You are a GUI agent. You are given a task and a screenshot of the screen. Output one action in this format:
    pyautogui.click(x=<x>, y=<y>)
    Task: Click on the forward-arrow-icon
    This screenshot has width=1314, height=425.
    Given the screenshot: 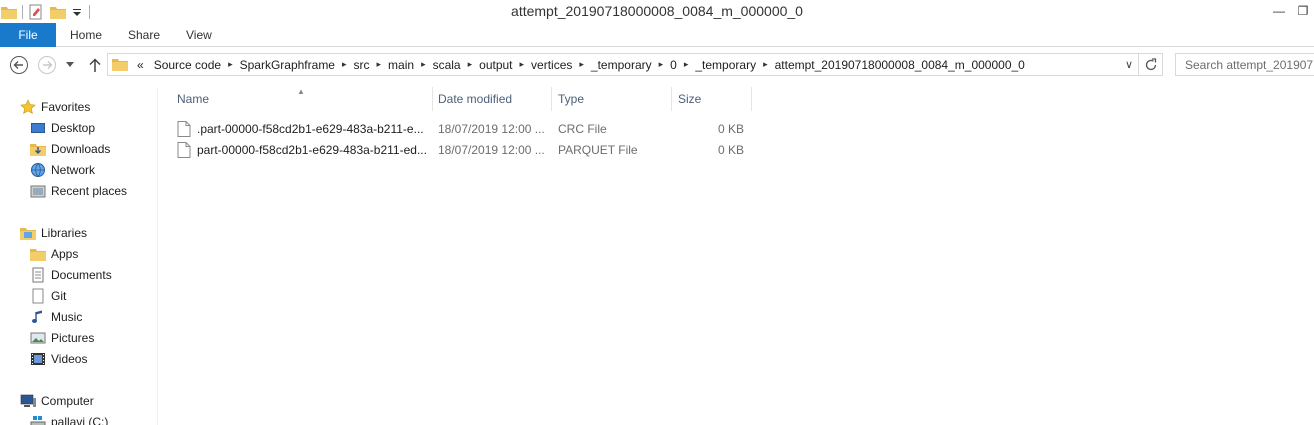 What is the action you would take?
    pyautogui.click(x=47, y=65)
    